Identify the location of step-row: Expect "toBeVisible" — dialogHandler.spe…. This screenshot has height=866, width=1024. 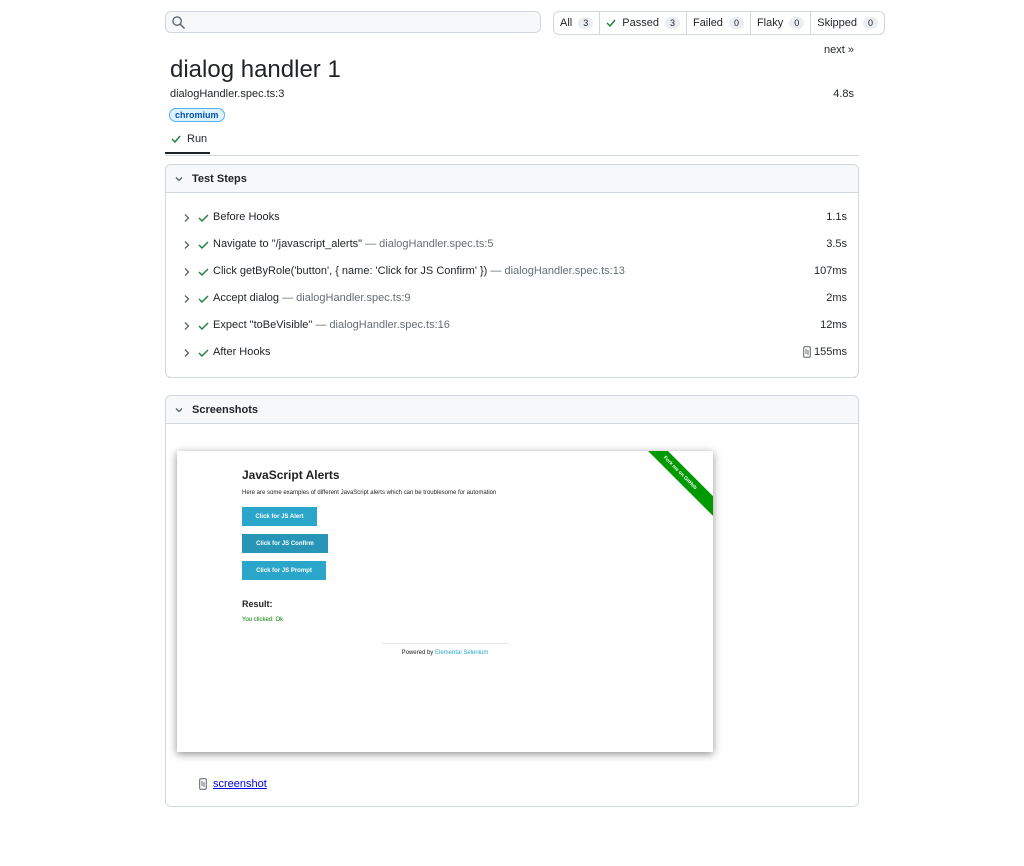
(512, 326).